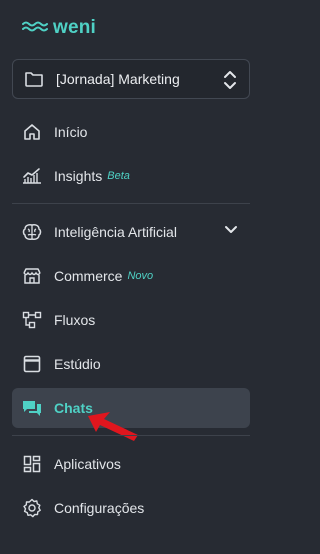  I want to click on folder-icon, so click(34, 79).